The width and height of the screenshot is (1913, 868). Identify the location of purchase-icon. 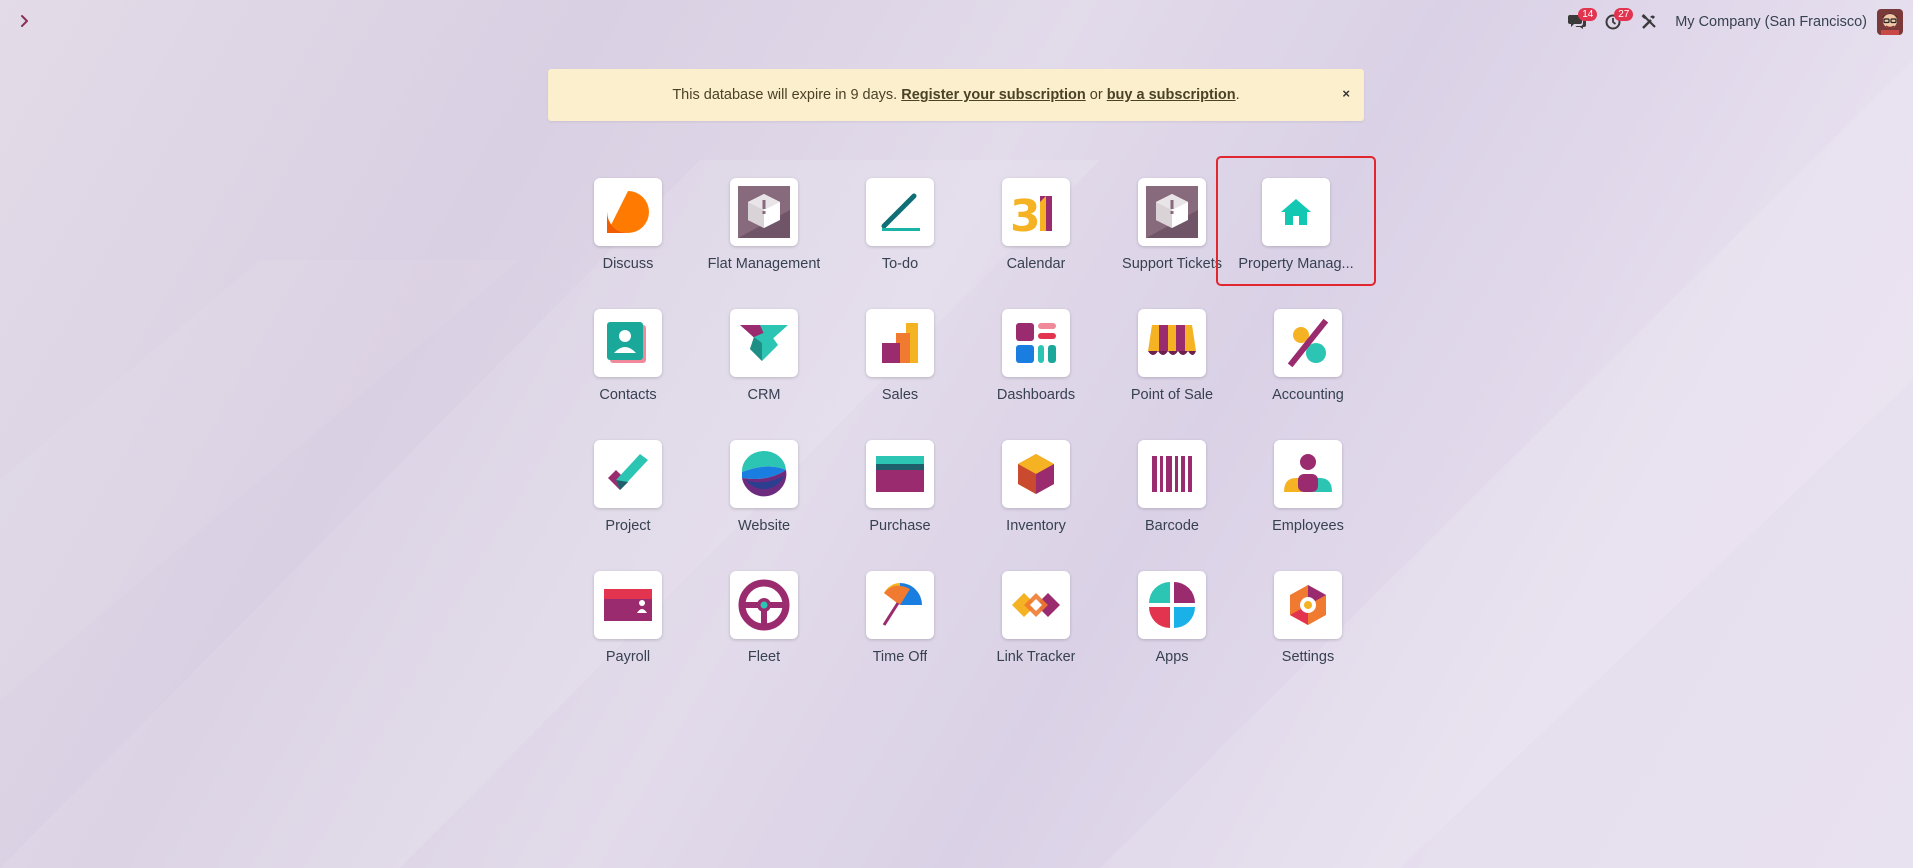
(900, 474).